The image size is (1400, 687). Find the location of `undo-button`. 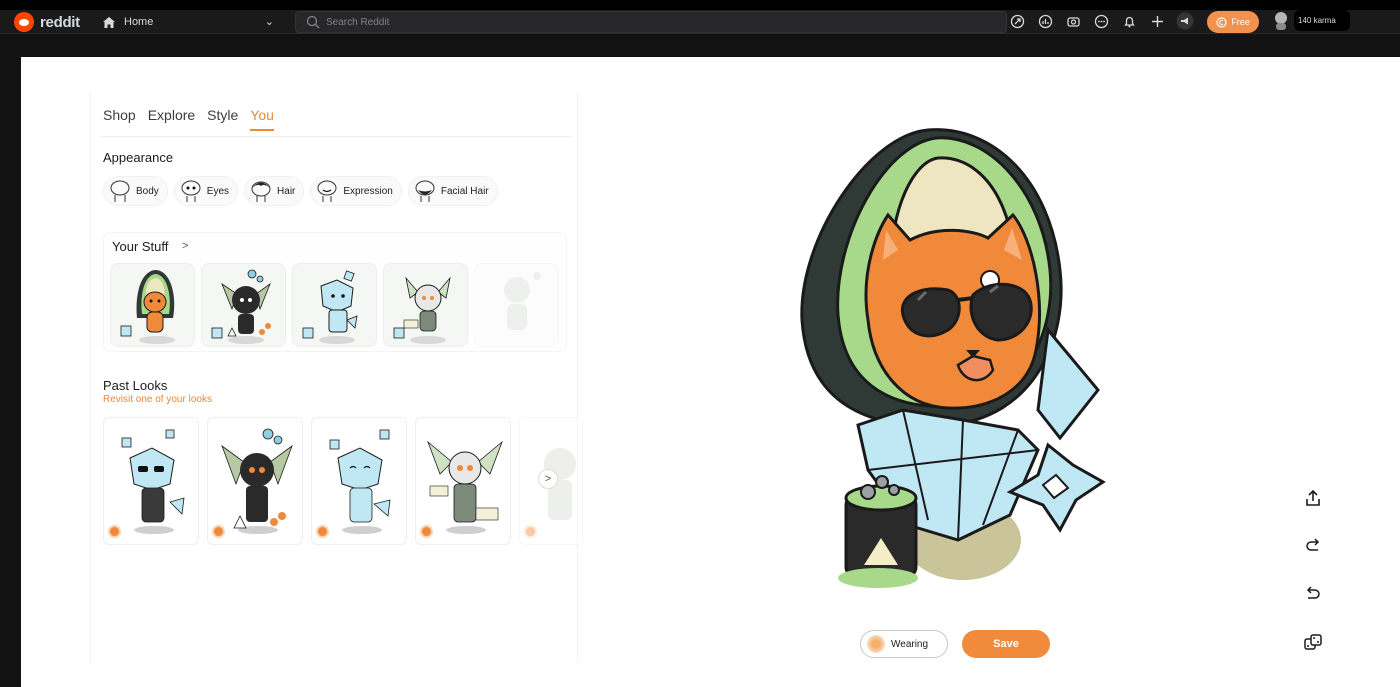

undo-button is located at coordinates (1313, 594).